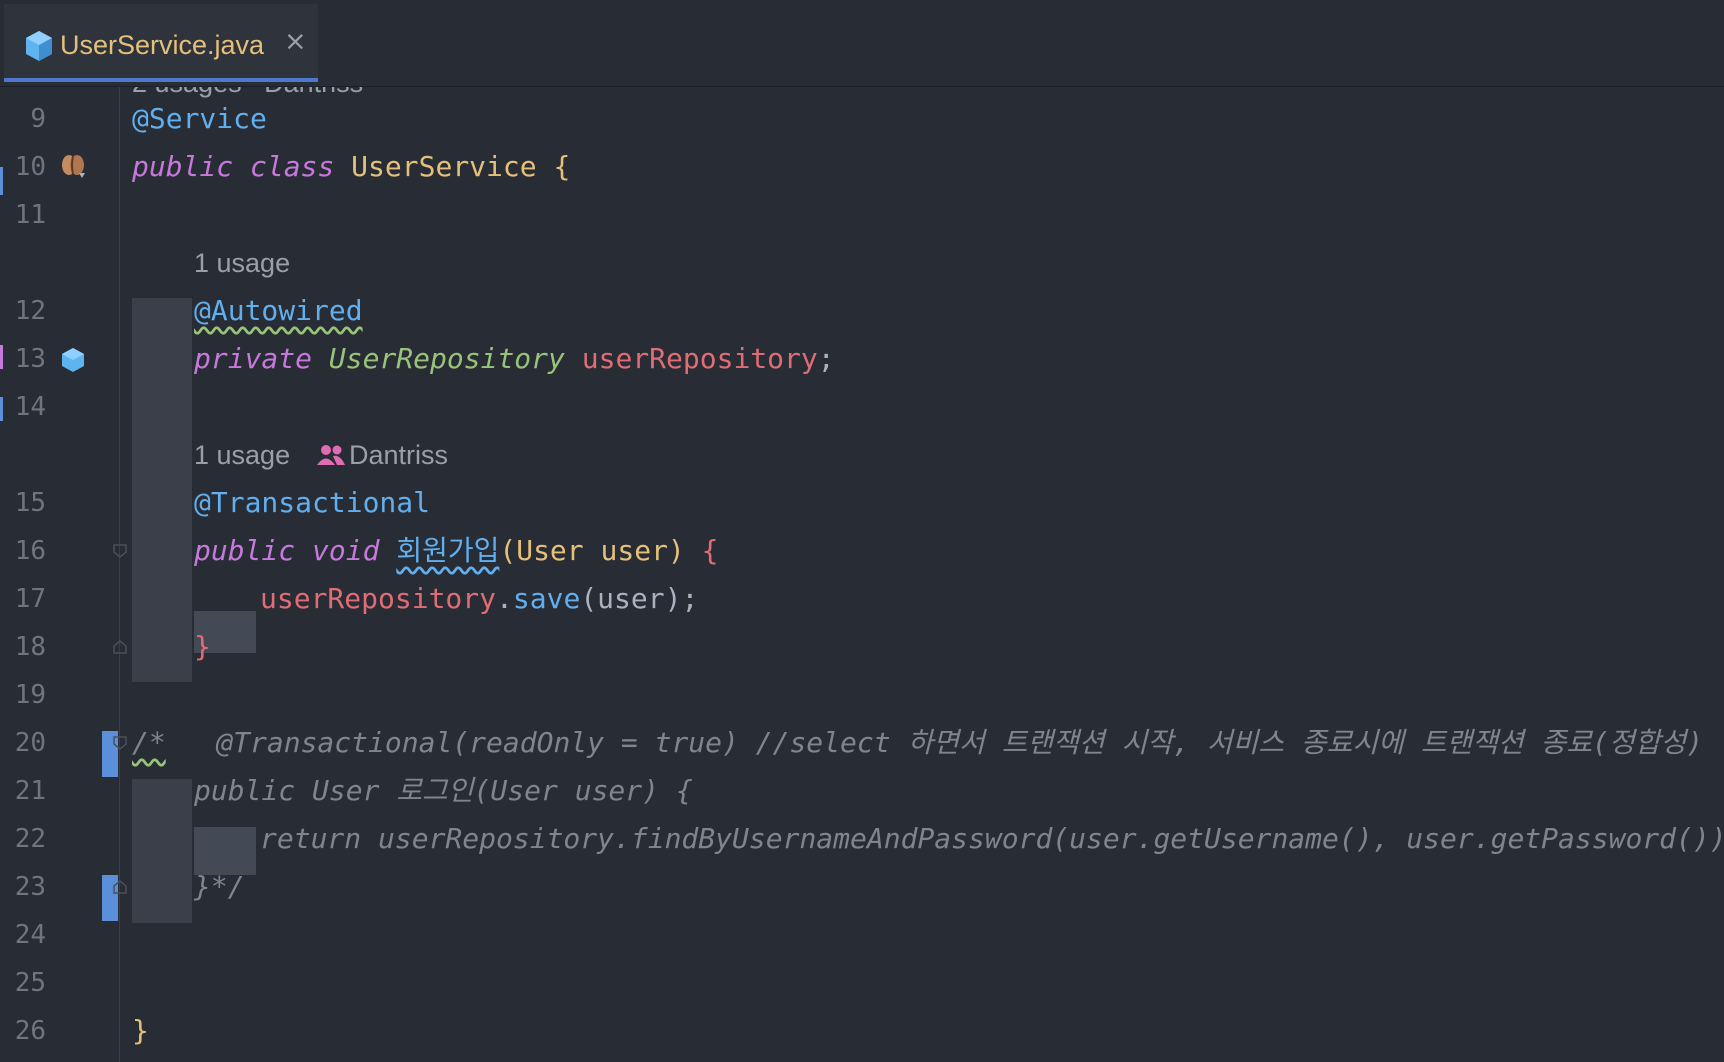 Image resolution: width=1724 pixels, height=1062 pixels. What do you see at coordinates (30, 1031) in the screenshot?
I see `line-number: 26` at bounding box center [30, 1031].